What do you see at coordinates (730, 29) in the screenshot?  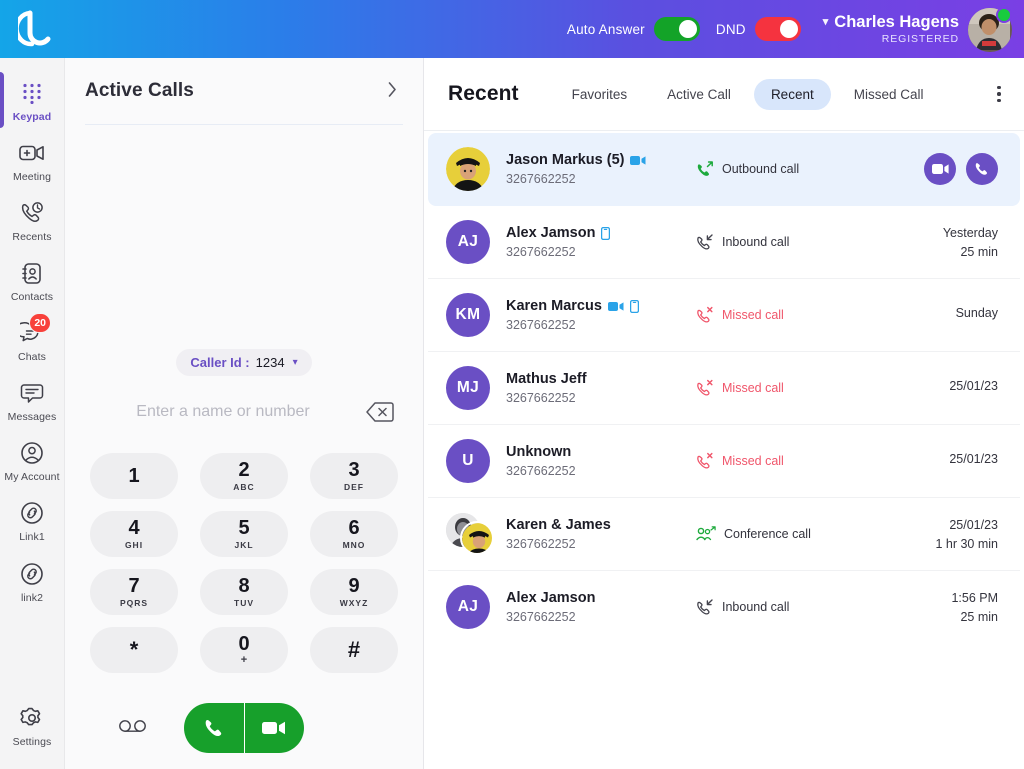 I see `dnd-label: DND` at bounding box center [730, 29].